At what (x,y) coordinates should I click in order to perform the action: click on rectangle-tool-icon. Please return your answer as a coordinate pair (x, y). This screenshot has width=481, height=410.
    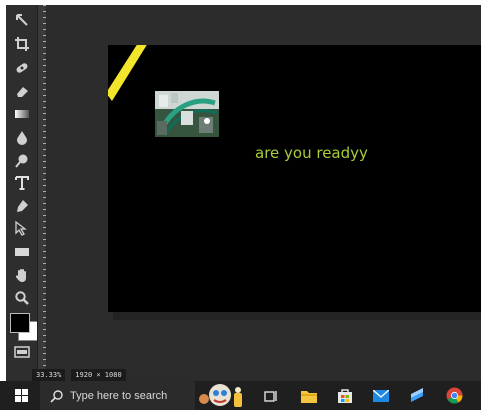
    Looking at the image, I should click on (22, 252).